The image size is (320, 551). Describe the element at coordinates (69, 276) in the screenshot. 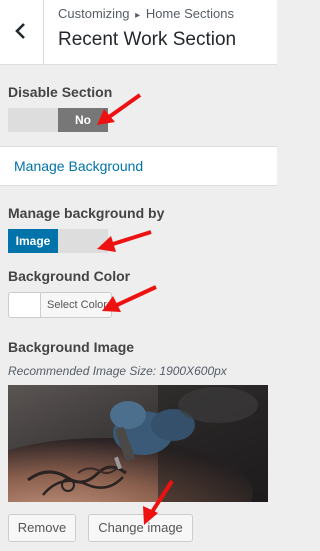

I see `background-color-label: Background Color` at that location.